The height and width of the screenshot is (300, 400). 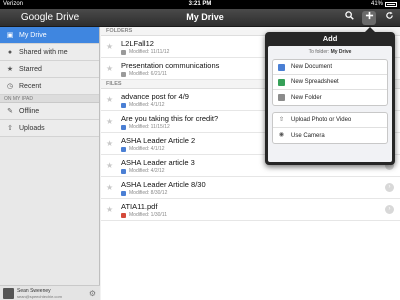 I want to click on item-name: ASHA Leader Article 2, so click(x=158, y=140).